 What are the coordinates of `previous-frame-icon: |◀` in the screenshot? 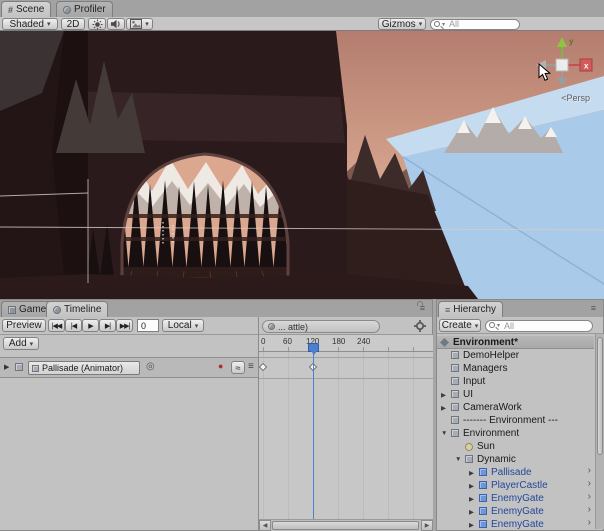 It's located at (73, 326).